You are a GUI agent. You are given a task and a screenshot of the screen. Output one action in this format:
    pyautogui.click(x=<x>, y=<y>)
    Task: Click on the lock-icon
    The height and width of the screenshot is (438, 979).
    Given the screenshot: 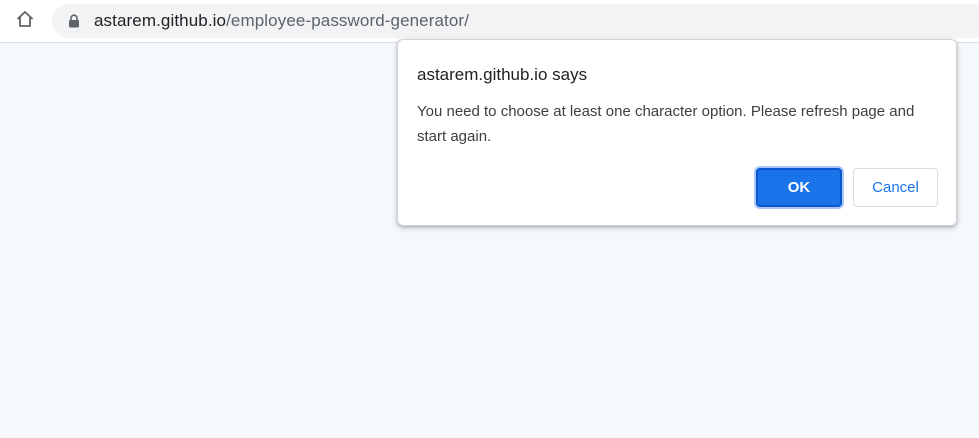 What is the action you would take?
    pyautogui.click(x=74, y=21)
    